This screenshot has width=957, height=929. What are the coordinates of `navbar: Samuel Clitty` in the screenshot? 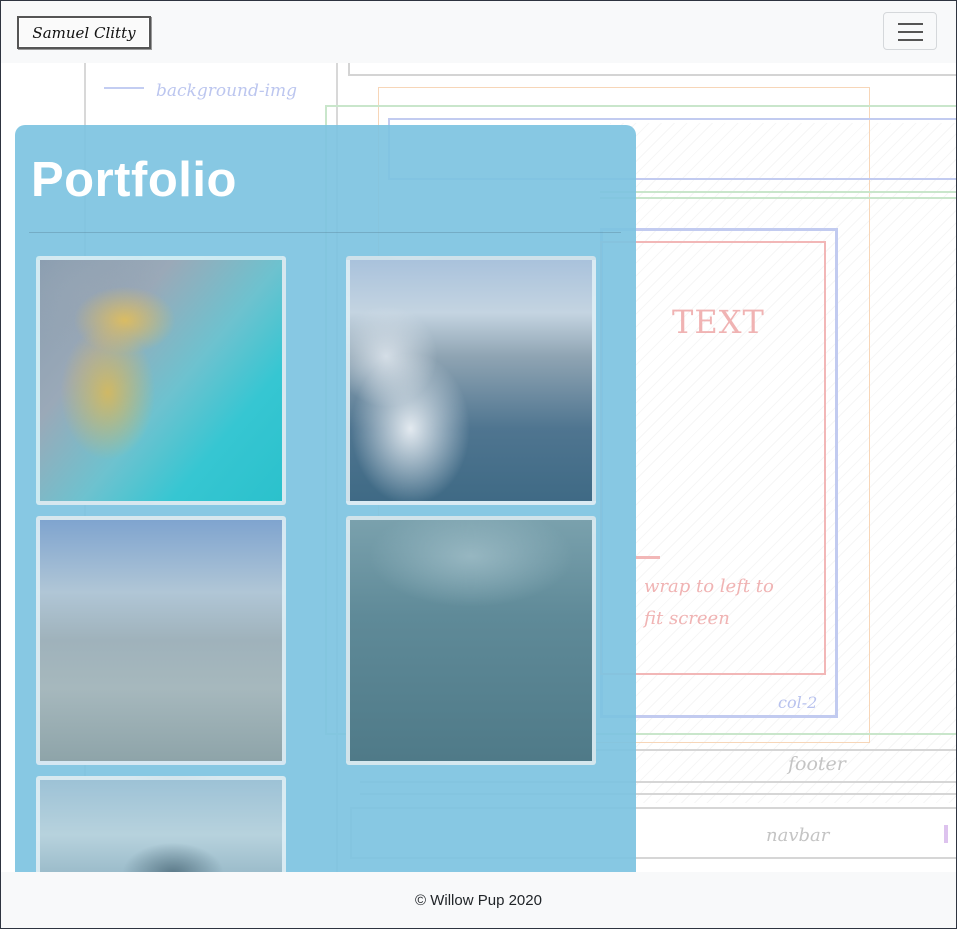 It's located at (478, 31).